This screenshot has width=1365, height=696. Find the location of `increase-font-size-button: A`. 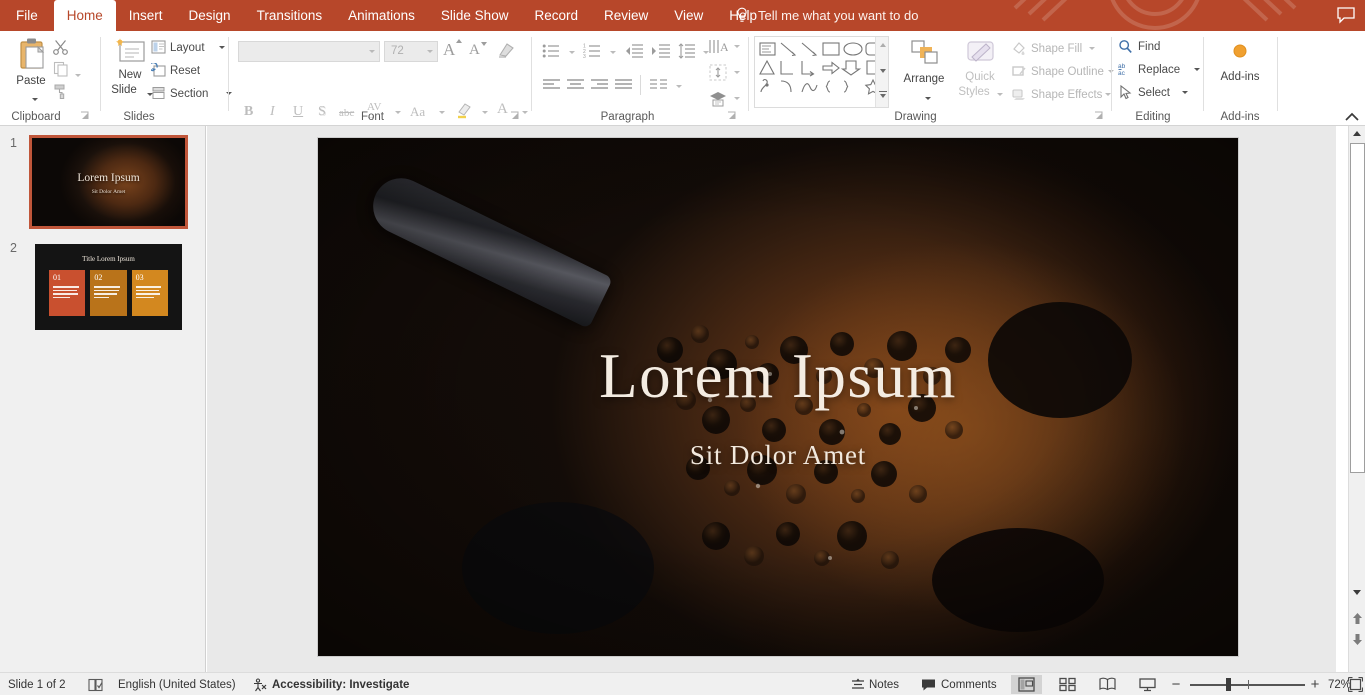

increase-font-size-button: A is located at coordinates (449, 50).